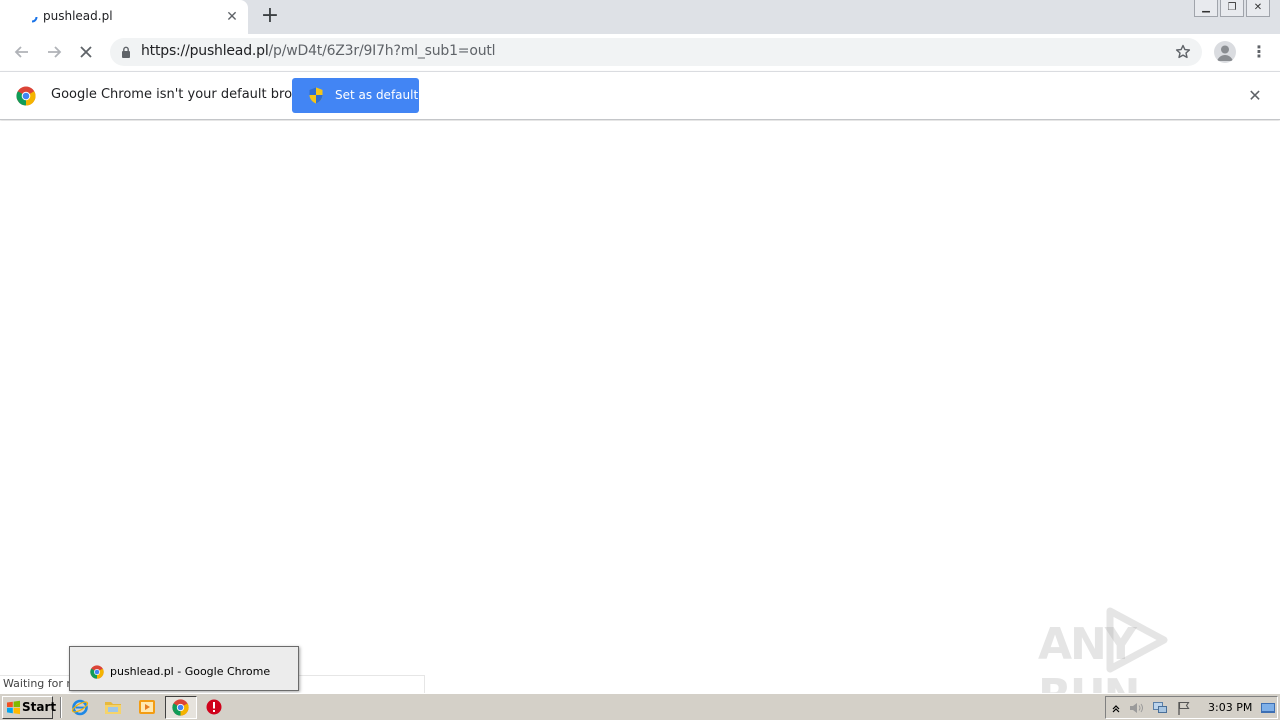 The width and height of the screenshot is (1280, 720). What do you see at coordinates (147, 707) in the screenshot?
I see `media-player-icon` at bounding box center [147, 707].